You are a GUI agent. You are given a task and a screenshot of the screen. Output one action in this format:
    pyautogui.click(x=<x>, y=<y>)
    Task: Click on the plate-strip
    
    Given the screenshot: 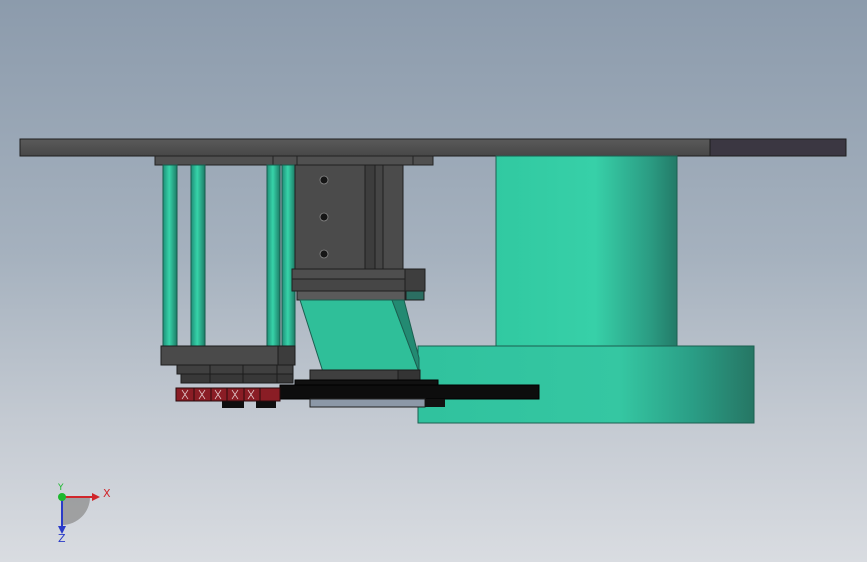 What is the action you would take?
    pyautogui.click(x=294, y=160)
    